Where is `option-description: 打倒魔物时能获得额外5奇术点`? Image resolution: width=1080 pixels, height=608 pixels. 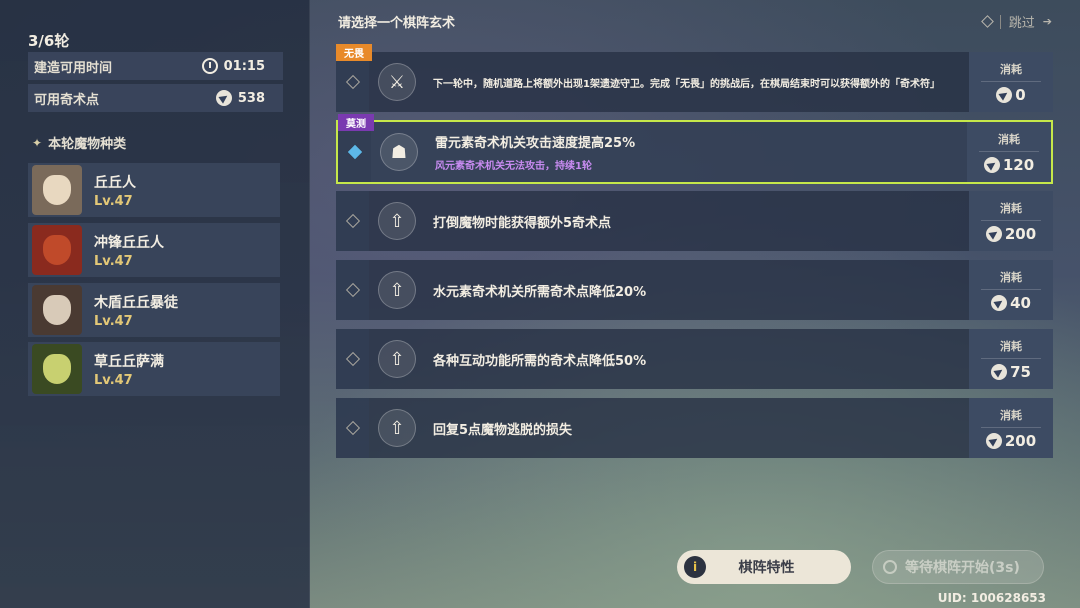 option-description: 打倒魔物时能获得额外5奇术点 is located at coordinates (522, 223).